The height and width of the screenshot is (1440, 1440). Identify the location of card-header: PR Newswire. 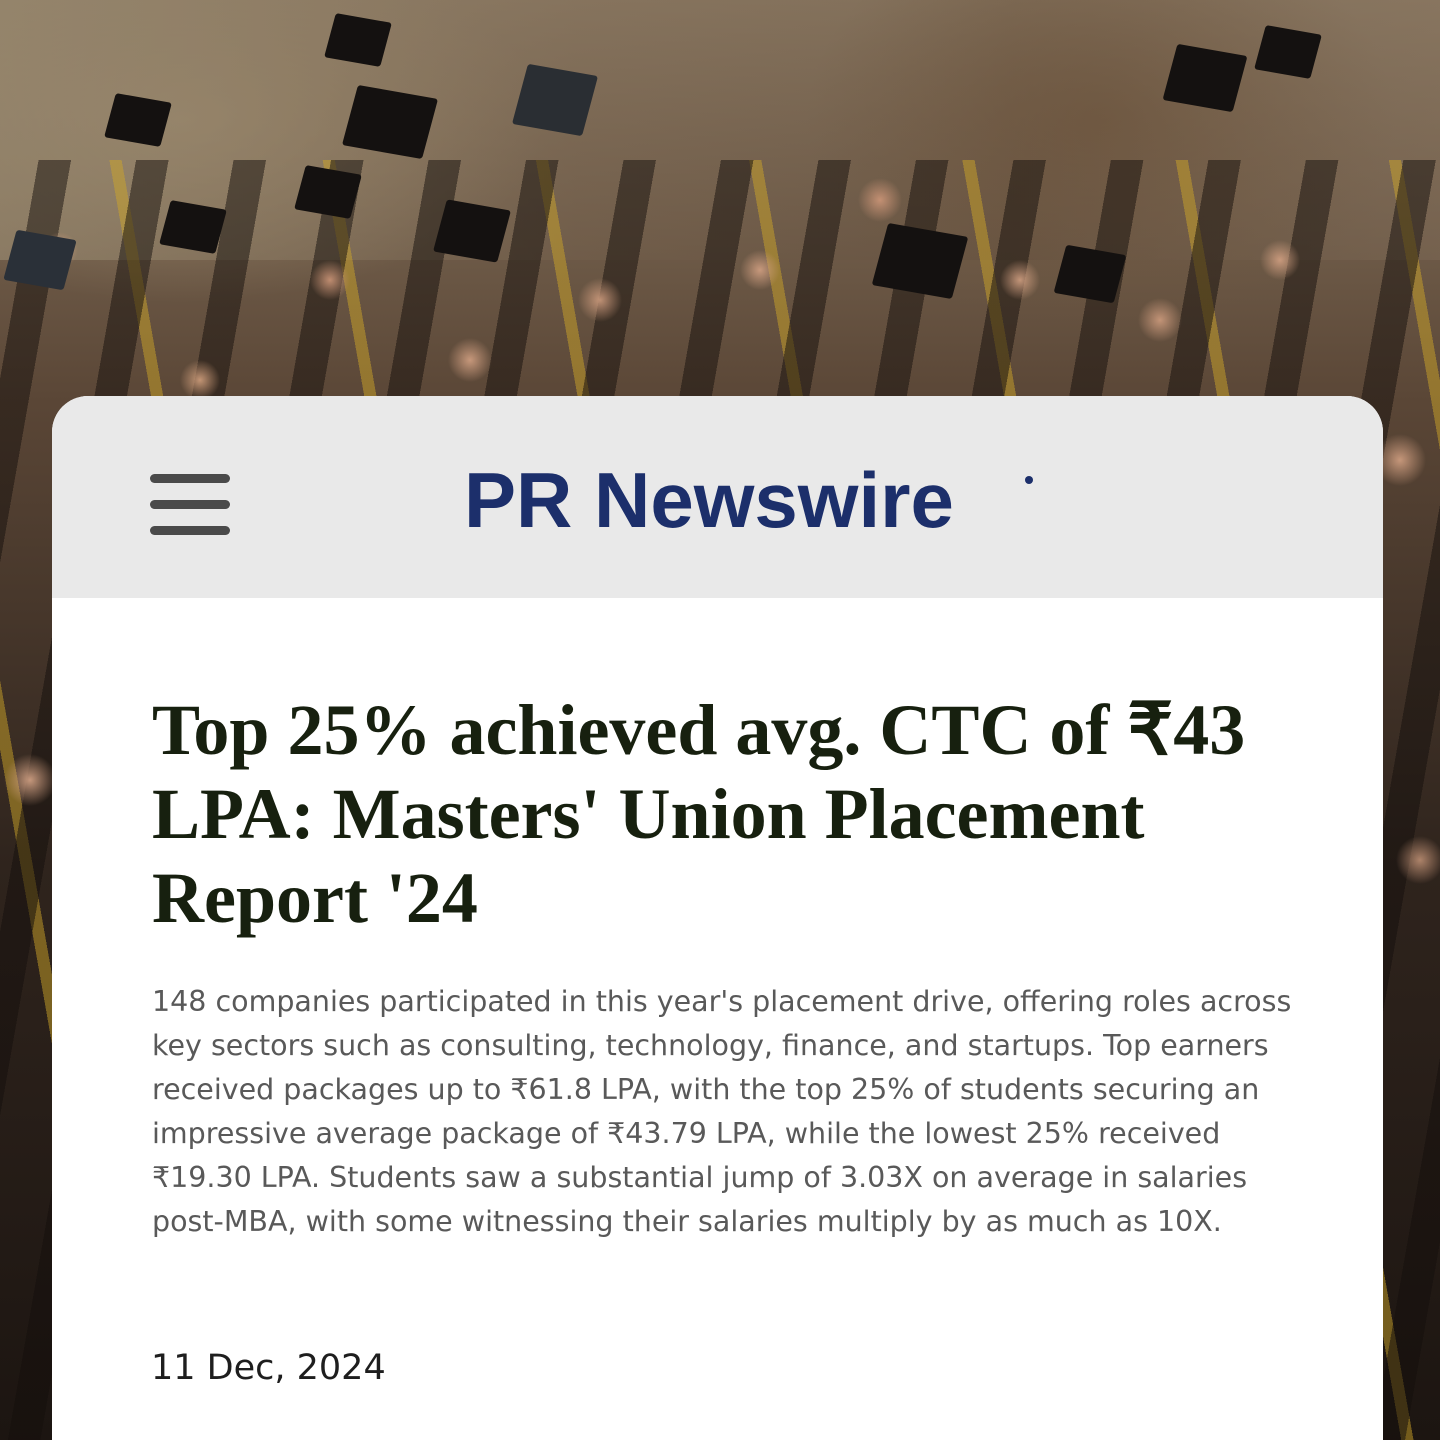
(717, 497).